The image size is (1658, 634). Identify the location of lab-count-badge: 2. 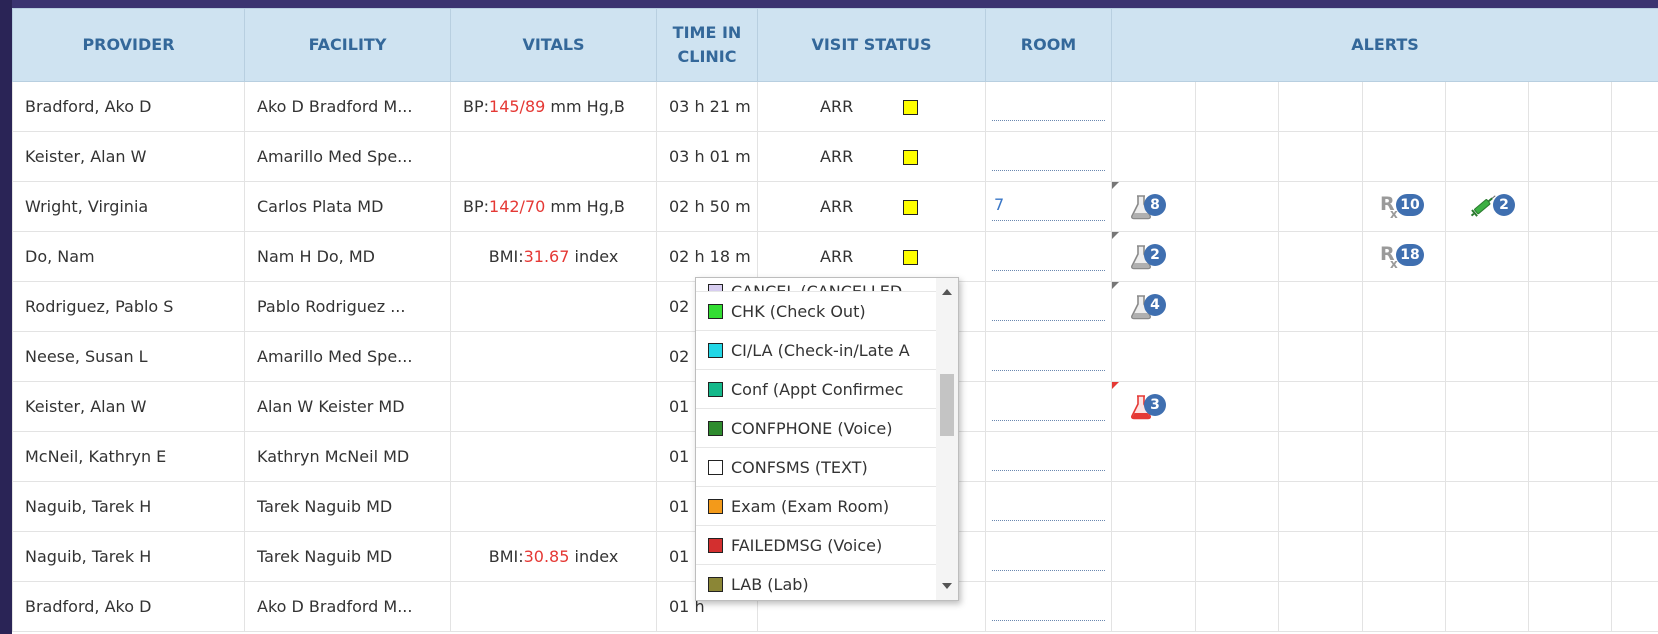
(1155, 255).